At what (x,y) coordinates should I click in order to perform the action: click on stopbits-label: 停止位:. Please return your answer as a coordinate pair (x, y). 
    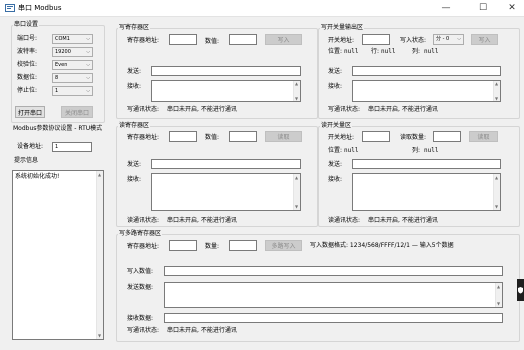
    Looking at the image, I should click on (27, 90).